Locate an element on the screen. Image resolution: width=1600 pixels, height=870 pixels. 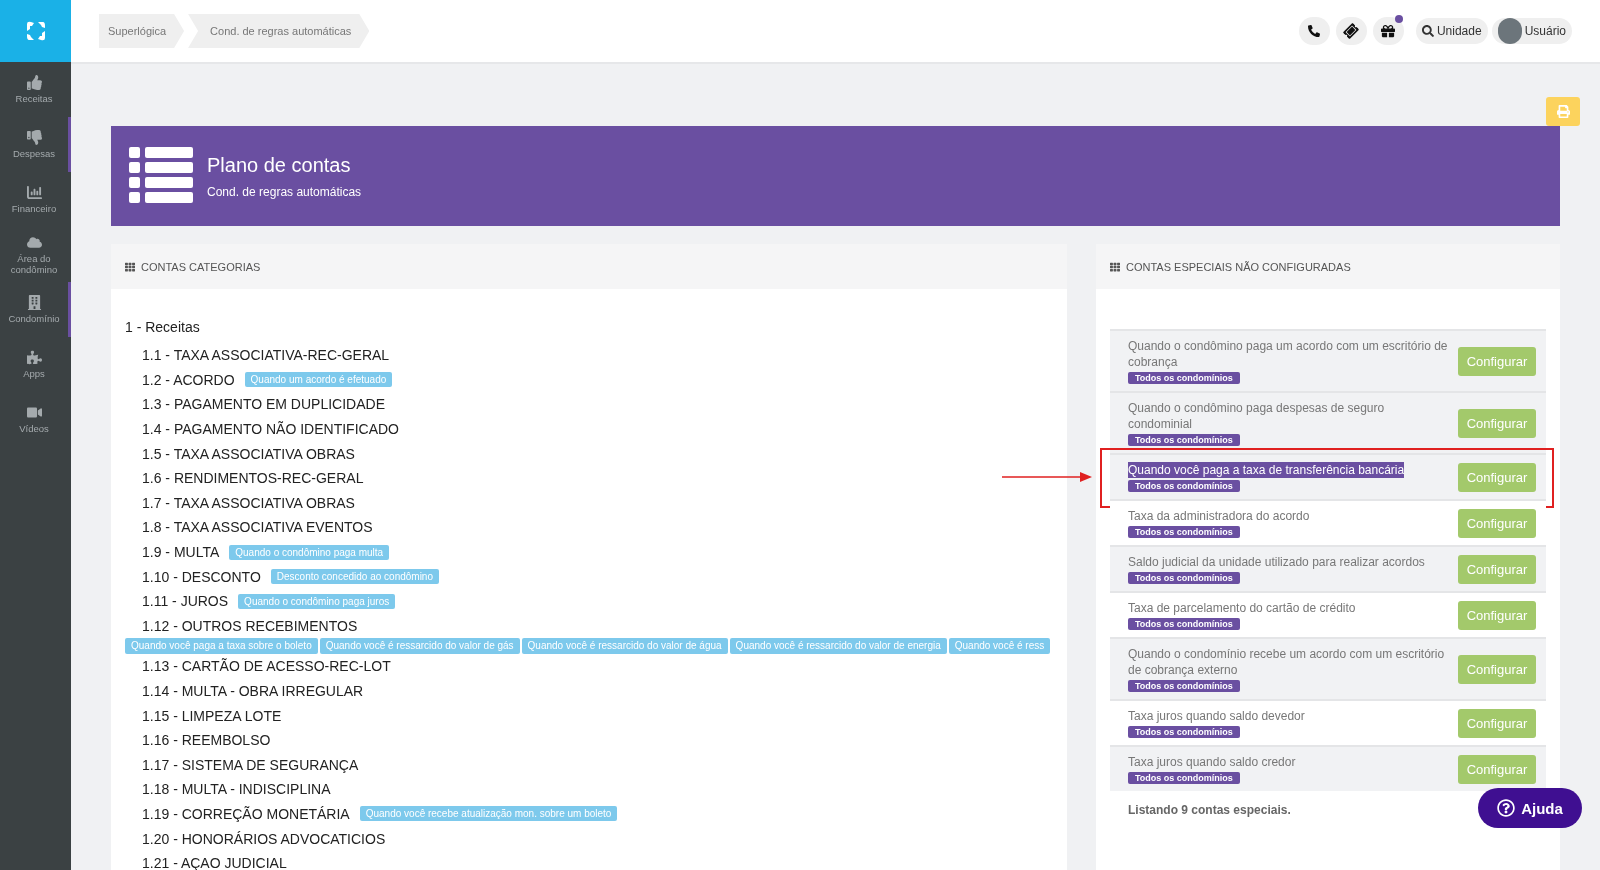
video-camera-icon is located at coordinates (34, 412).